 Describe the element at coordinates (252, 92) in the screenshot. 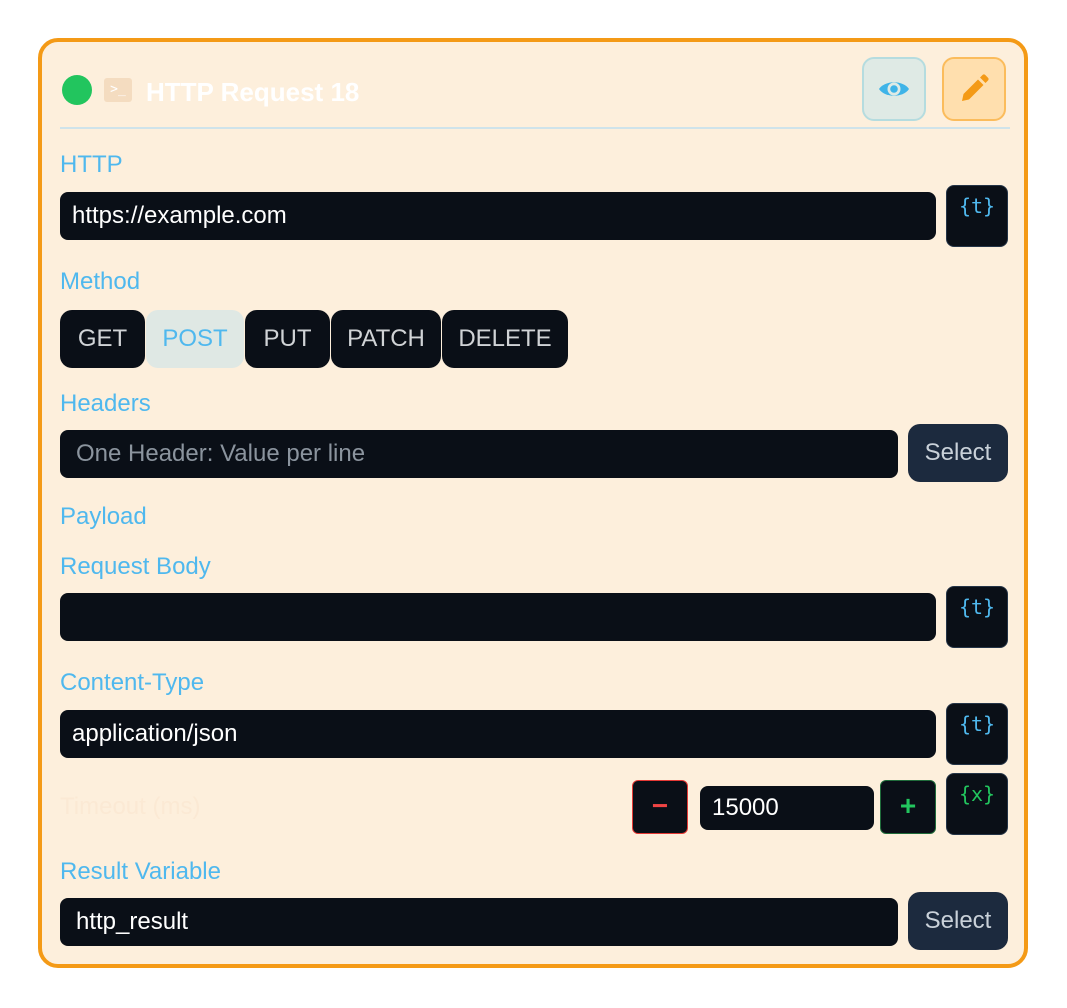

I see `node-title: HTTP Request 18` at that location.